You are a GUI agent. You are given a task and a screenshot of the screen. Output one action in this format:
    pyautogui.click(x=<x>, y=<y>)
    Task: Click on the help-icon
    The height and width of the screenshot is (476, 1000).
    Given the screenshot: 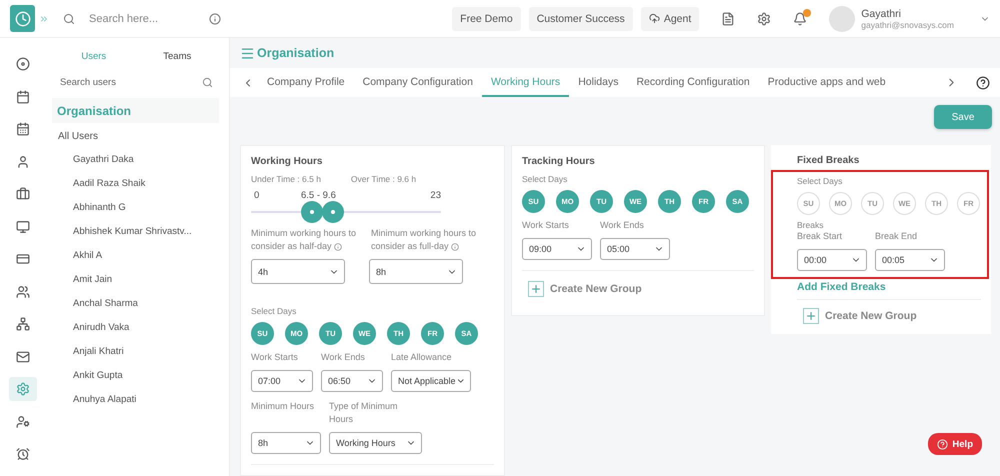 What is the action you would take?
    pyautogui.click(x=942, y=444)
    